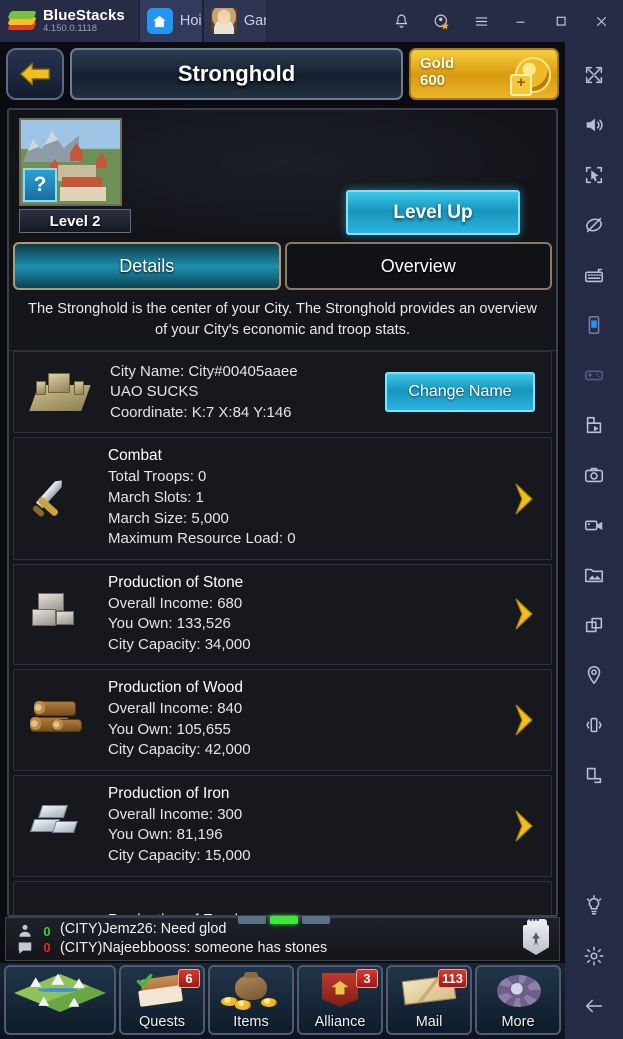 The width and height of the screenshot is (623, 1039). Describe the element at coordinates (429, 1000) in the screenshot. I see `bottom-nav-mail: 113 Mail` at that location.